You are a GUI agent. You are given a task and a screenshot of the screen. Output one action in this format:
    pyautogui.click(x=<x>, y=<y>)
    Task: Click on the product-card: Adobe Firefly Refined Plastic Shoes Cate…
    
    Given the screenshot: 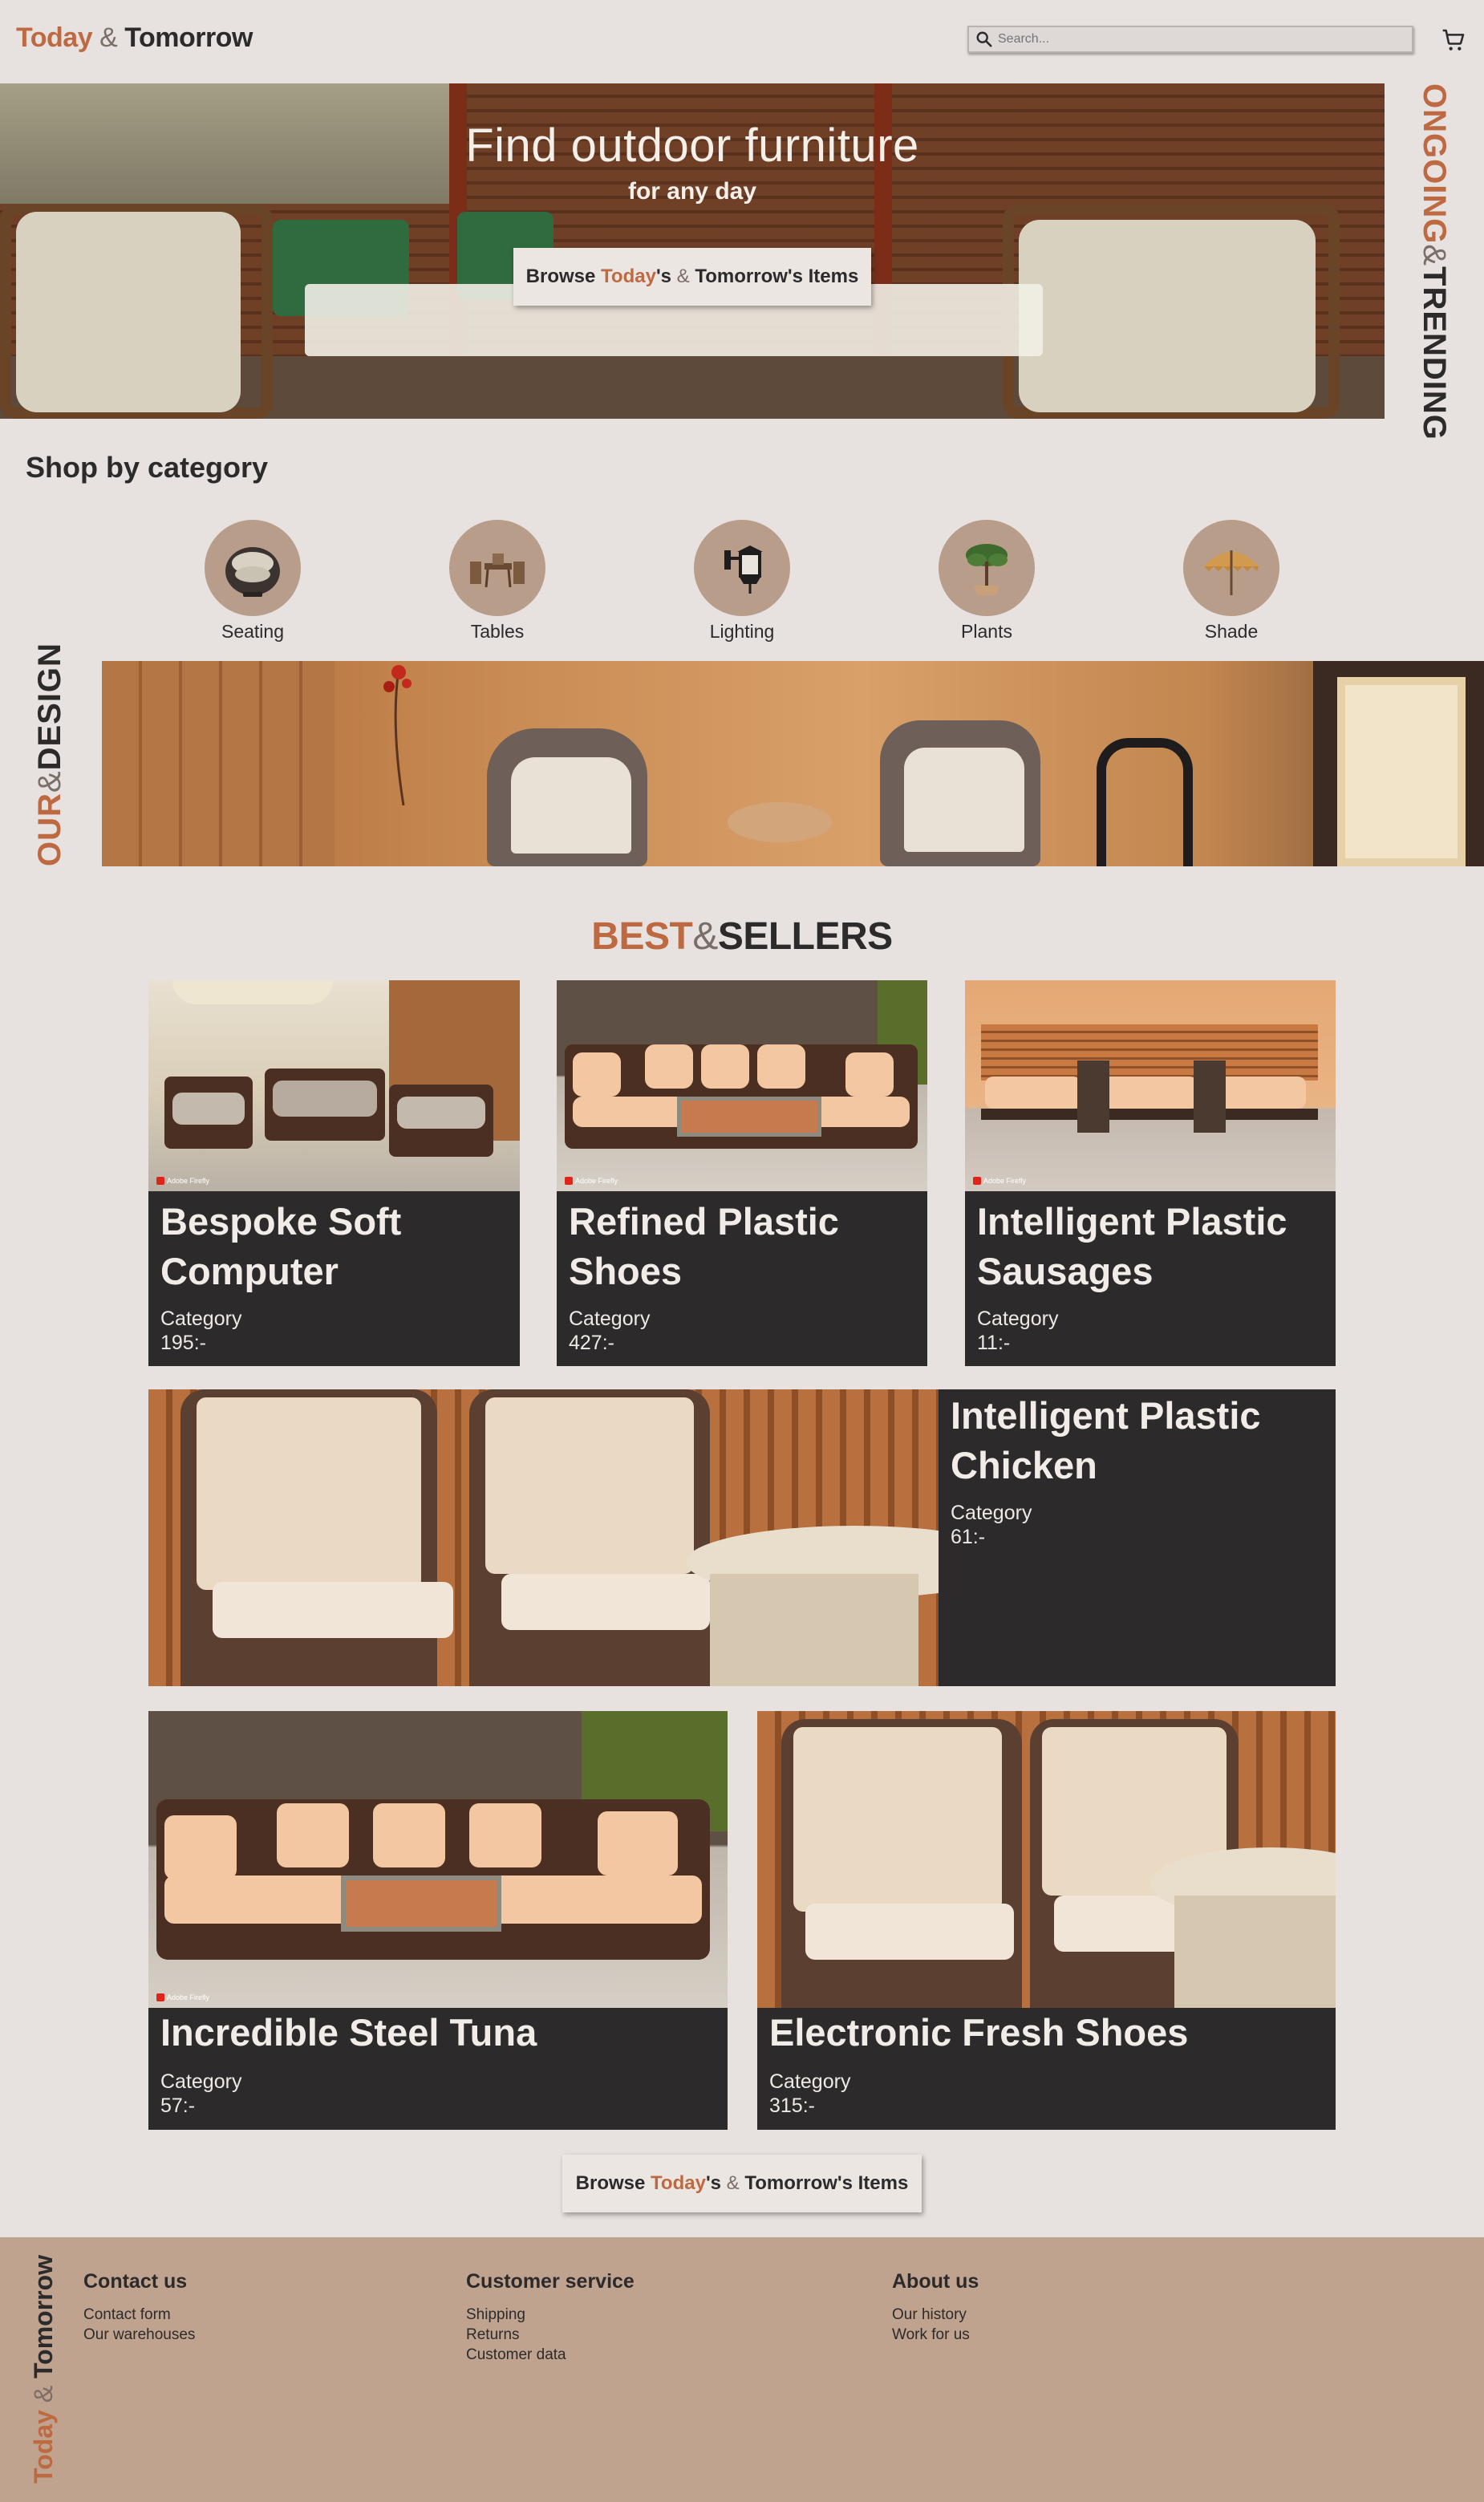 What is the action you would take?
    pyautogui.click(x=742, y=1173)
    